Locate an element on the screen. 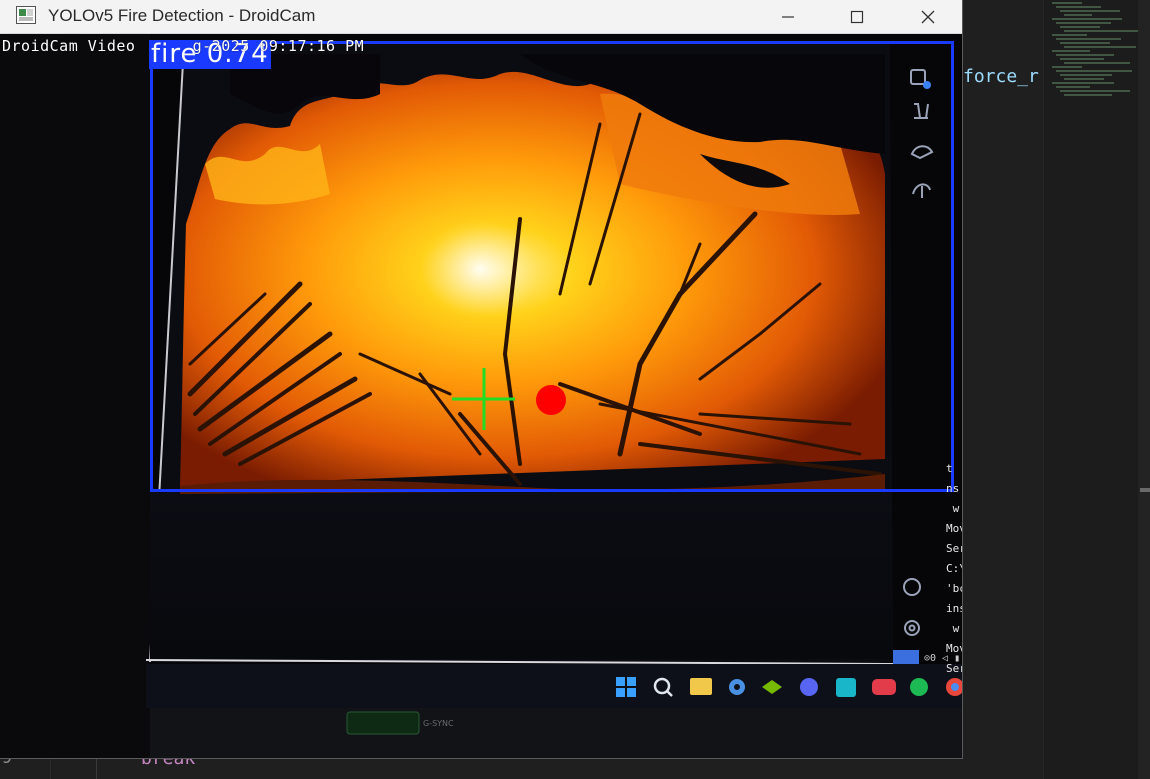  maximize-button is located at coordinates (857, 16).